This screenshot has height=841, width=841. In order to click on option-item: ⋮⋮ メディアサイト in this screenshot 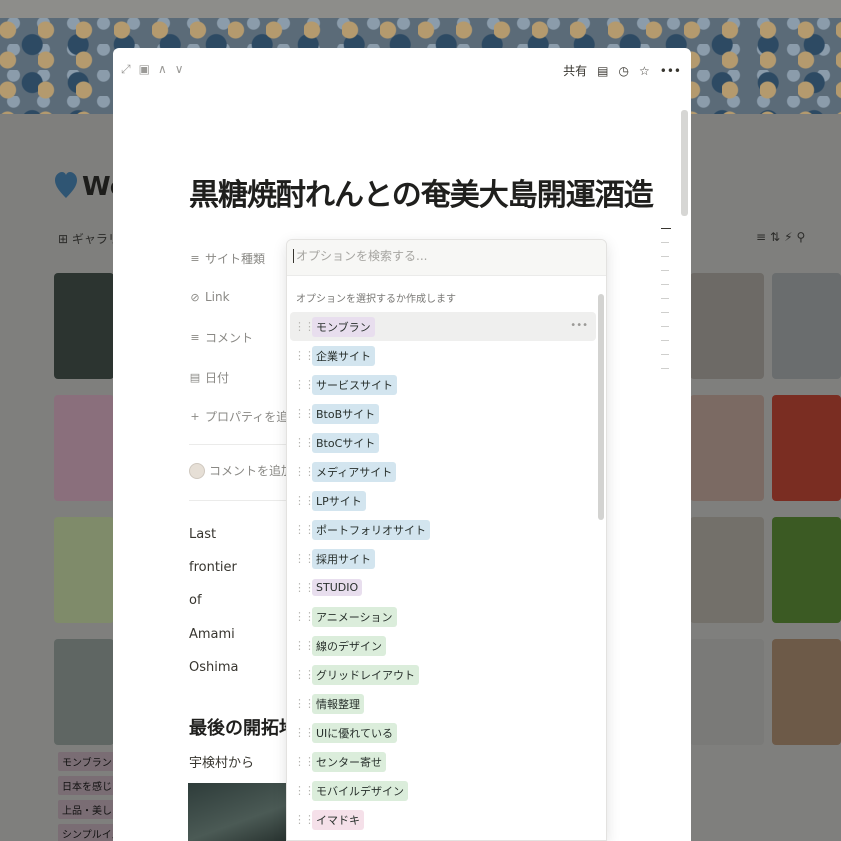, I will do `click(443, 471)`.